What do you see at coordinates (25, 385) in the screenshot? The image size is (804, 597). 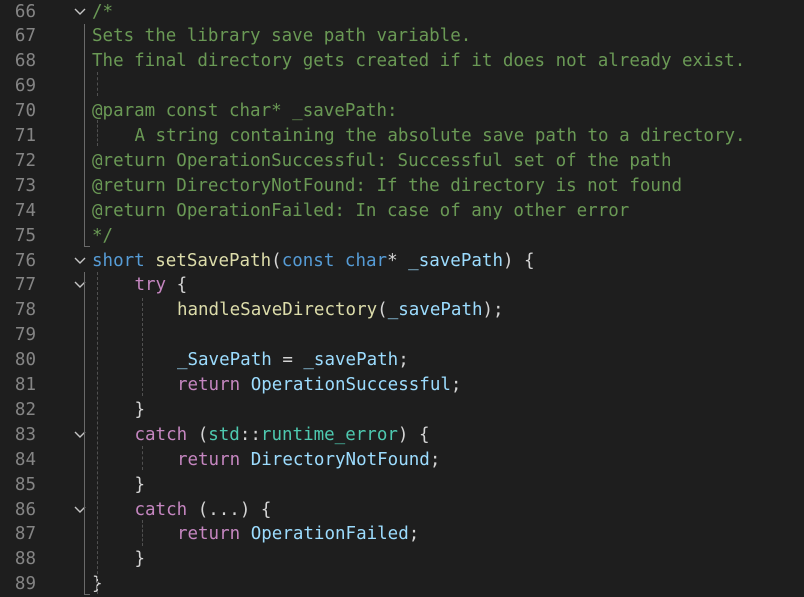 I see `line-number: 81` at bounding box center [25, 385].